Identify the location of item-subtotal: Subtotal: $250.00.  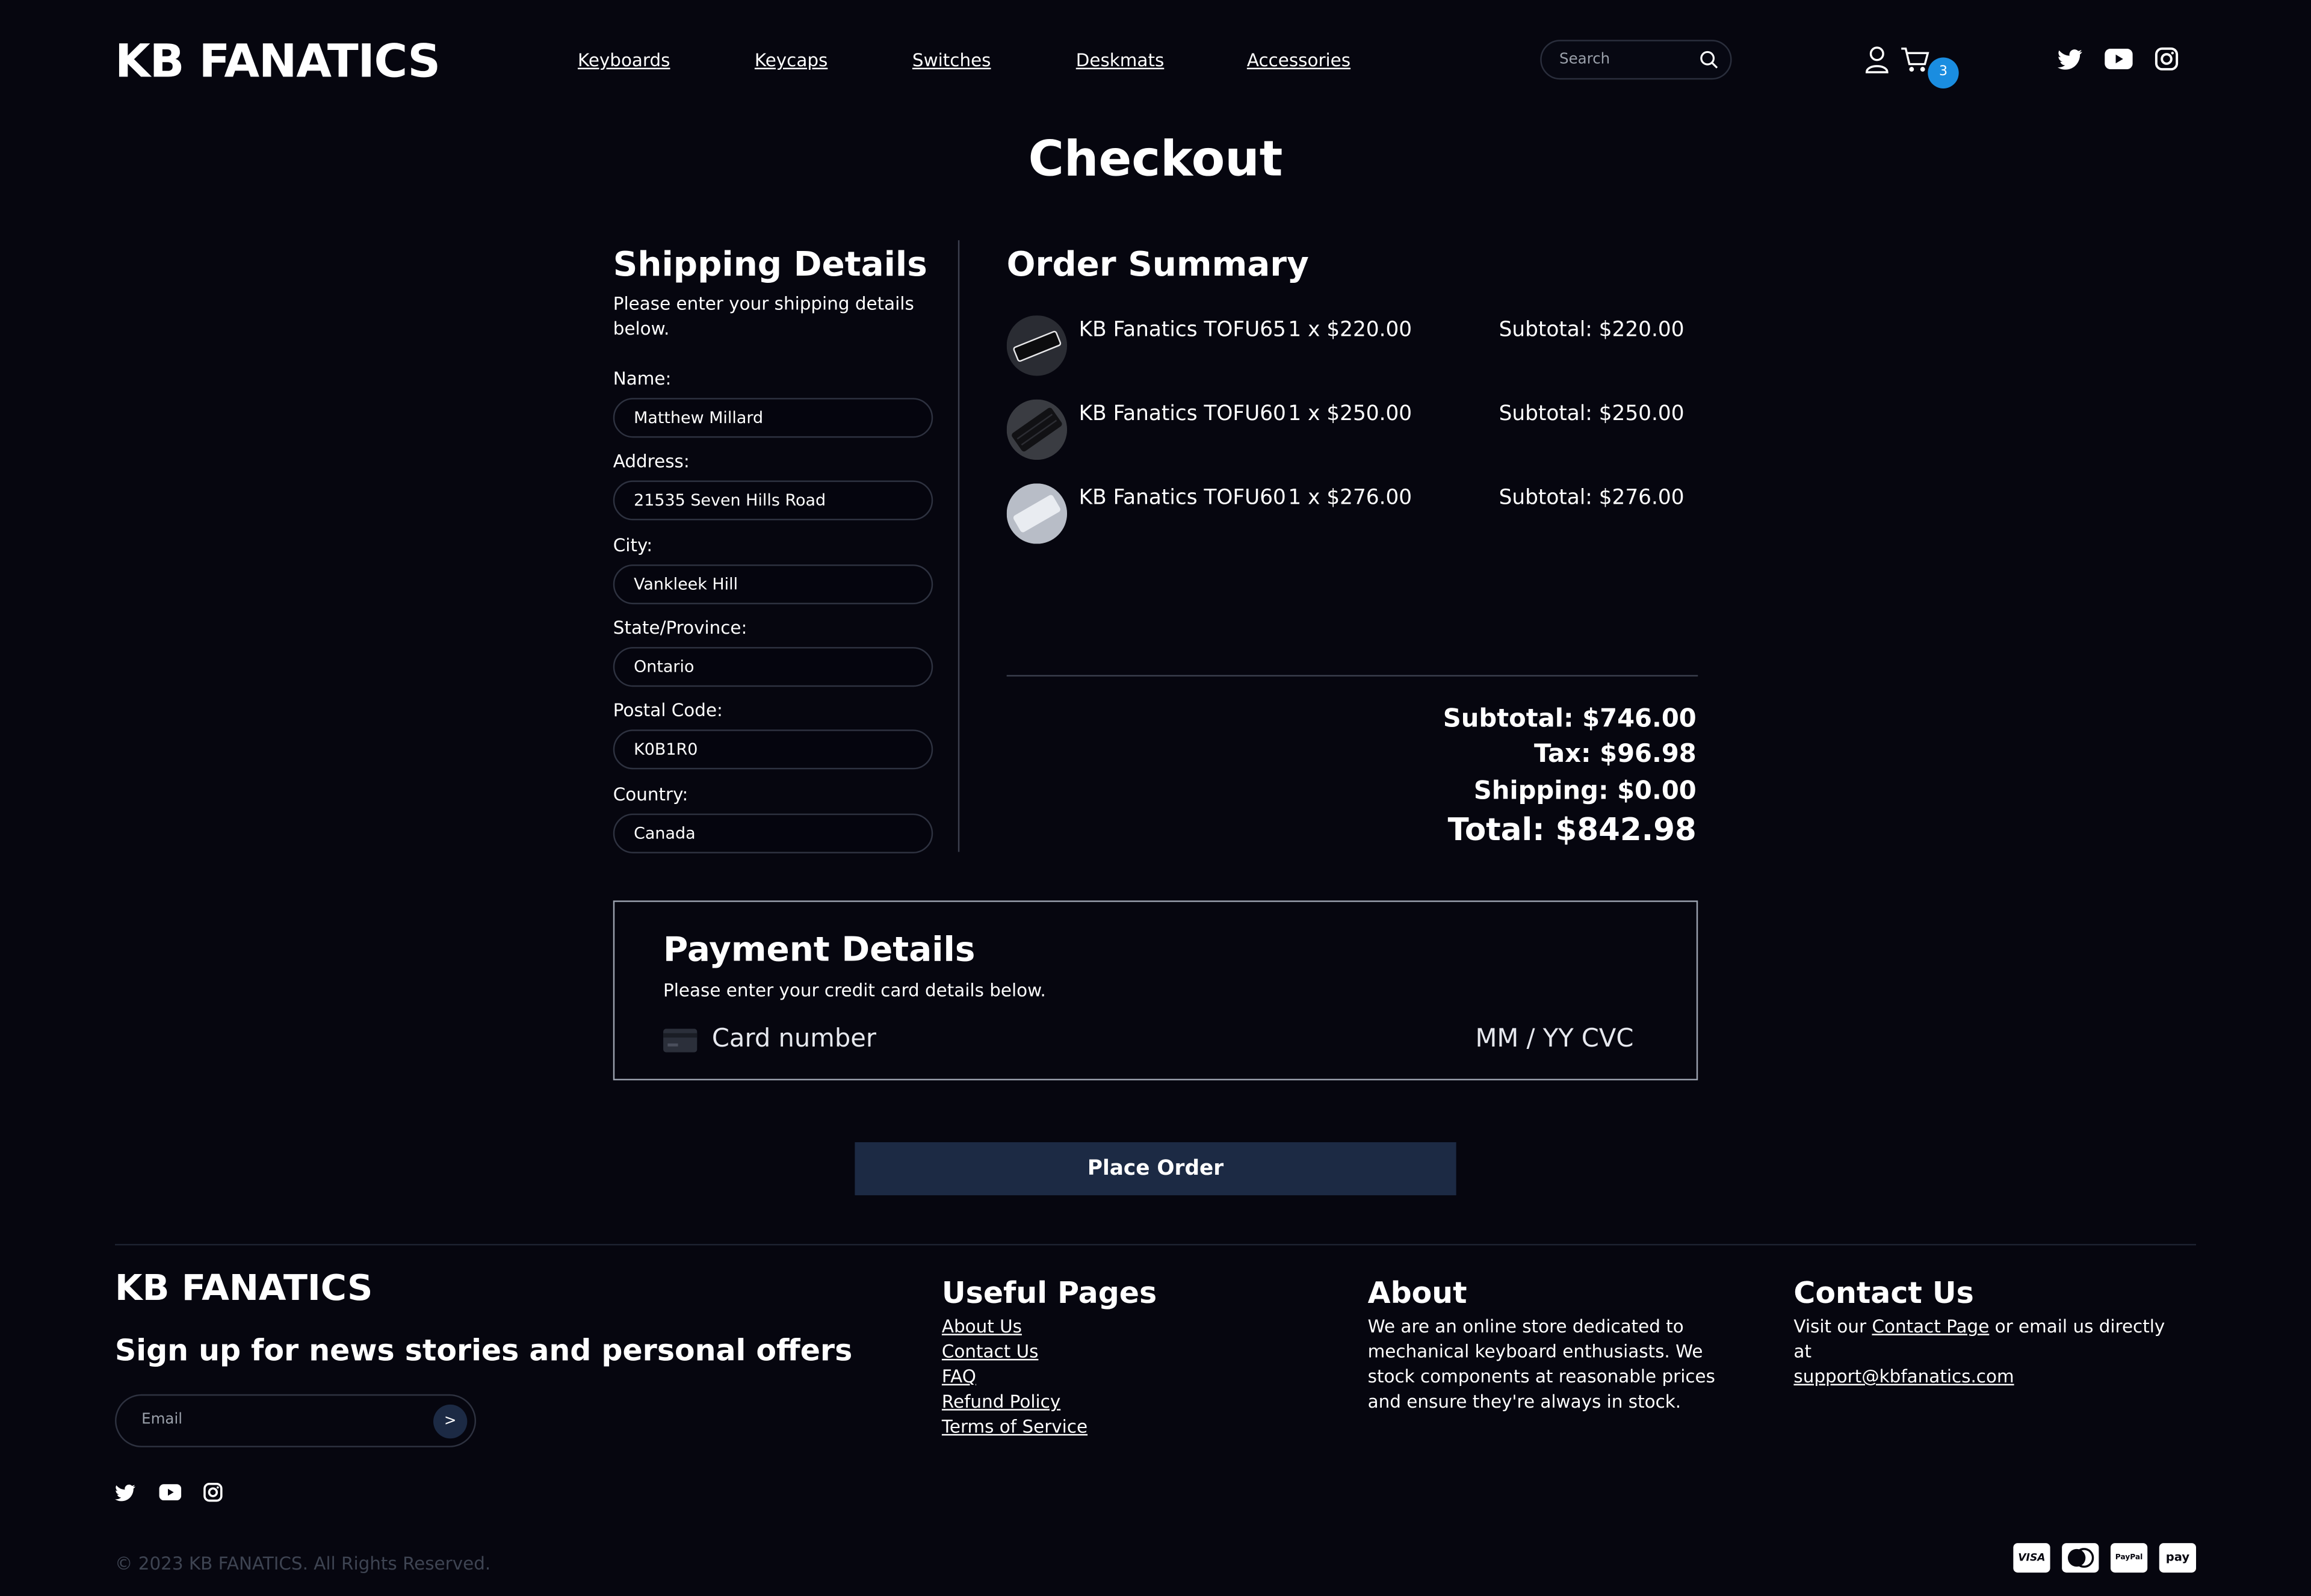
(1592, 414).